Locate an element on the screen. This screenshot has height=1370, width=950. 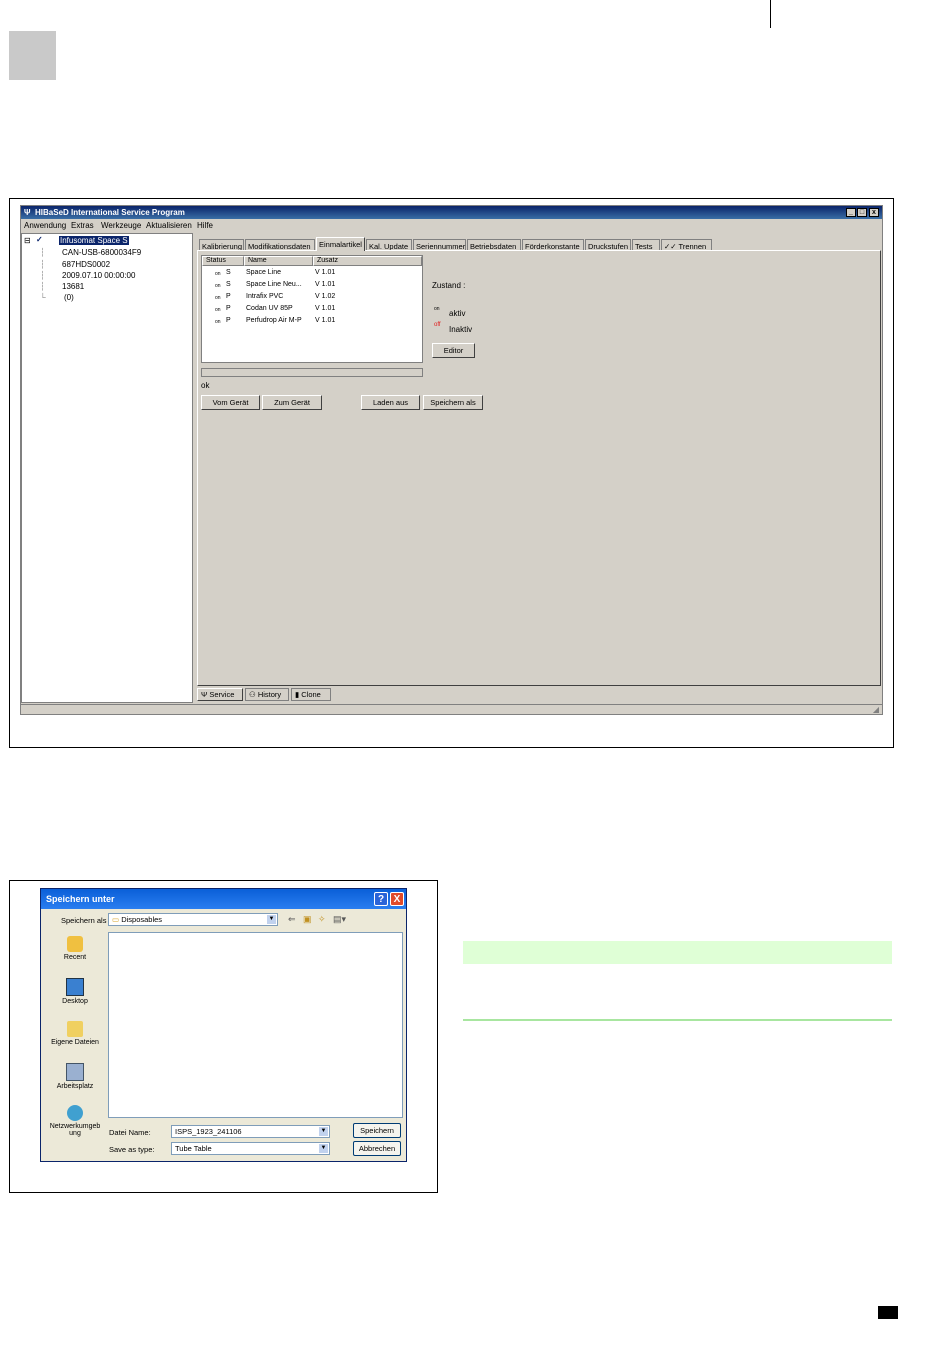
network-icon is located at coordinates (75, 1113).